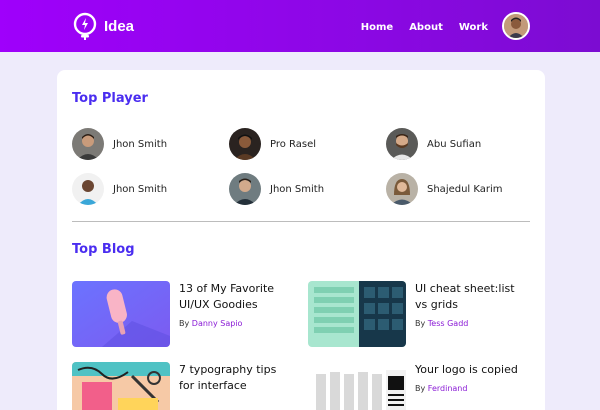 The image size is (600, 410). What do you see at coordinates (85, 26) in the screenshot?
I see `lightbulb-icon` at bounding box center [85, 26].